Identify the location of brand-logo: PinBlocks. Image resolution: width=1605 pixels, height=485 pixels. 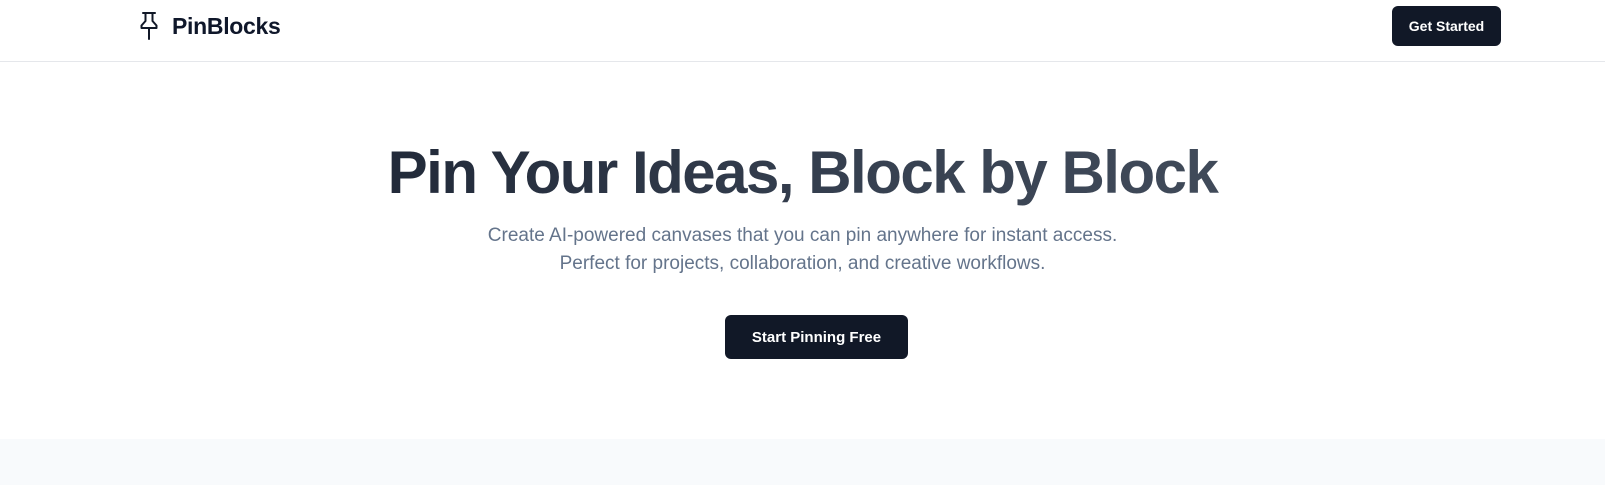
(208, 26).